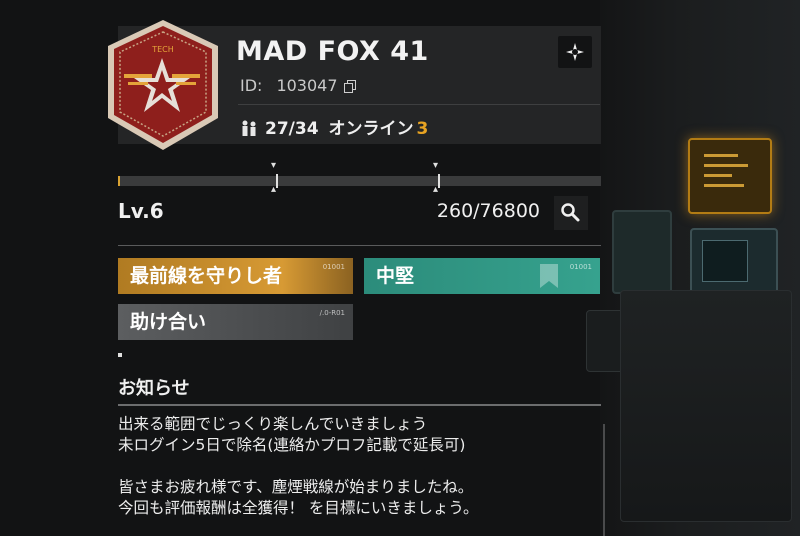 The height and width of the screenshot is (536, 800). What do you see at coordinates (734, 262) in the screenshot?
I see `screen-panel` at bounding box center [734, 262].